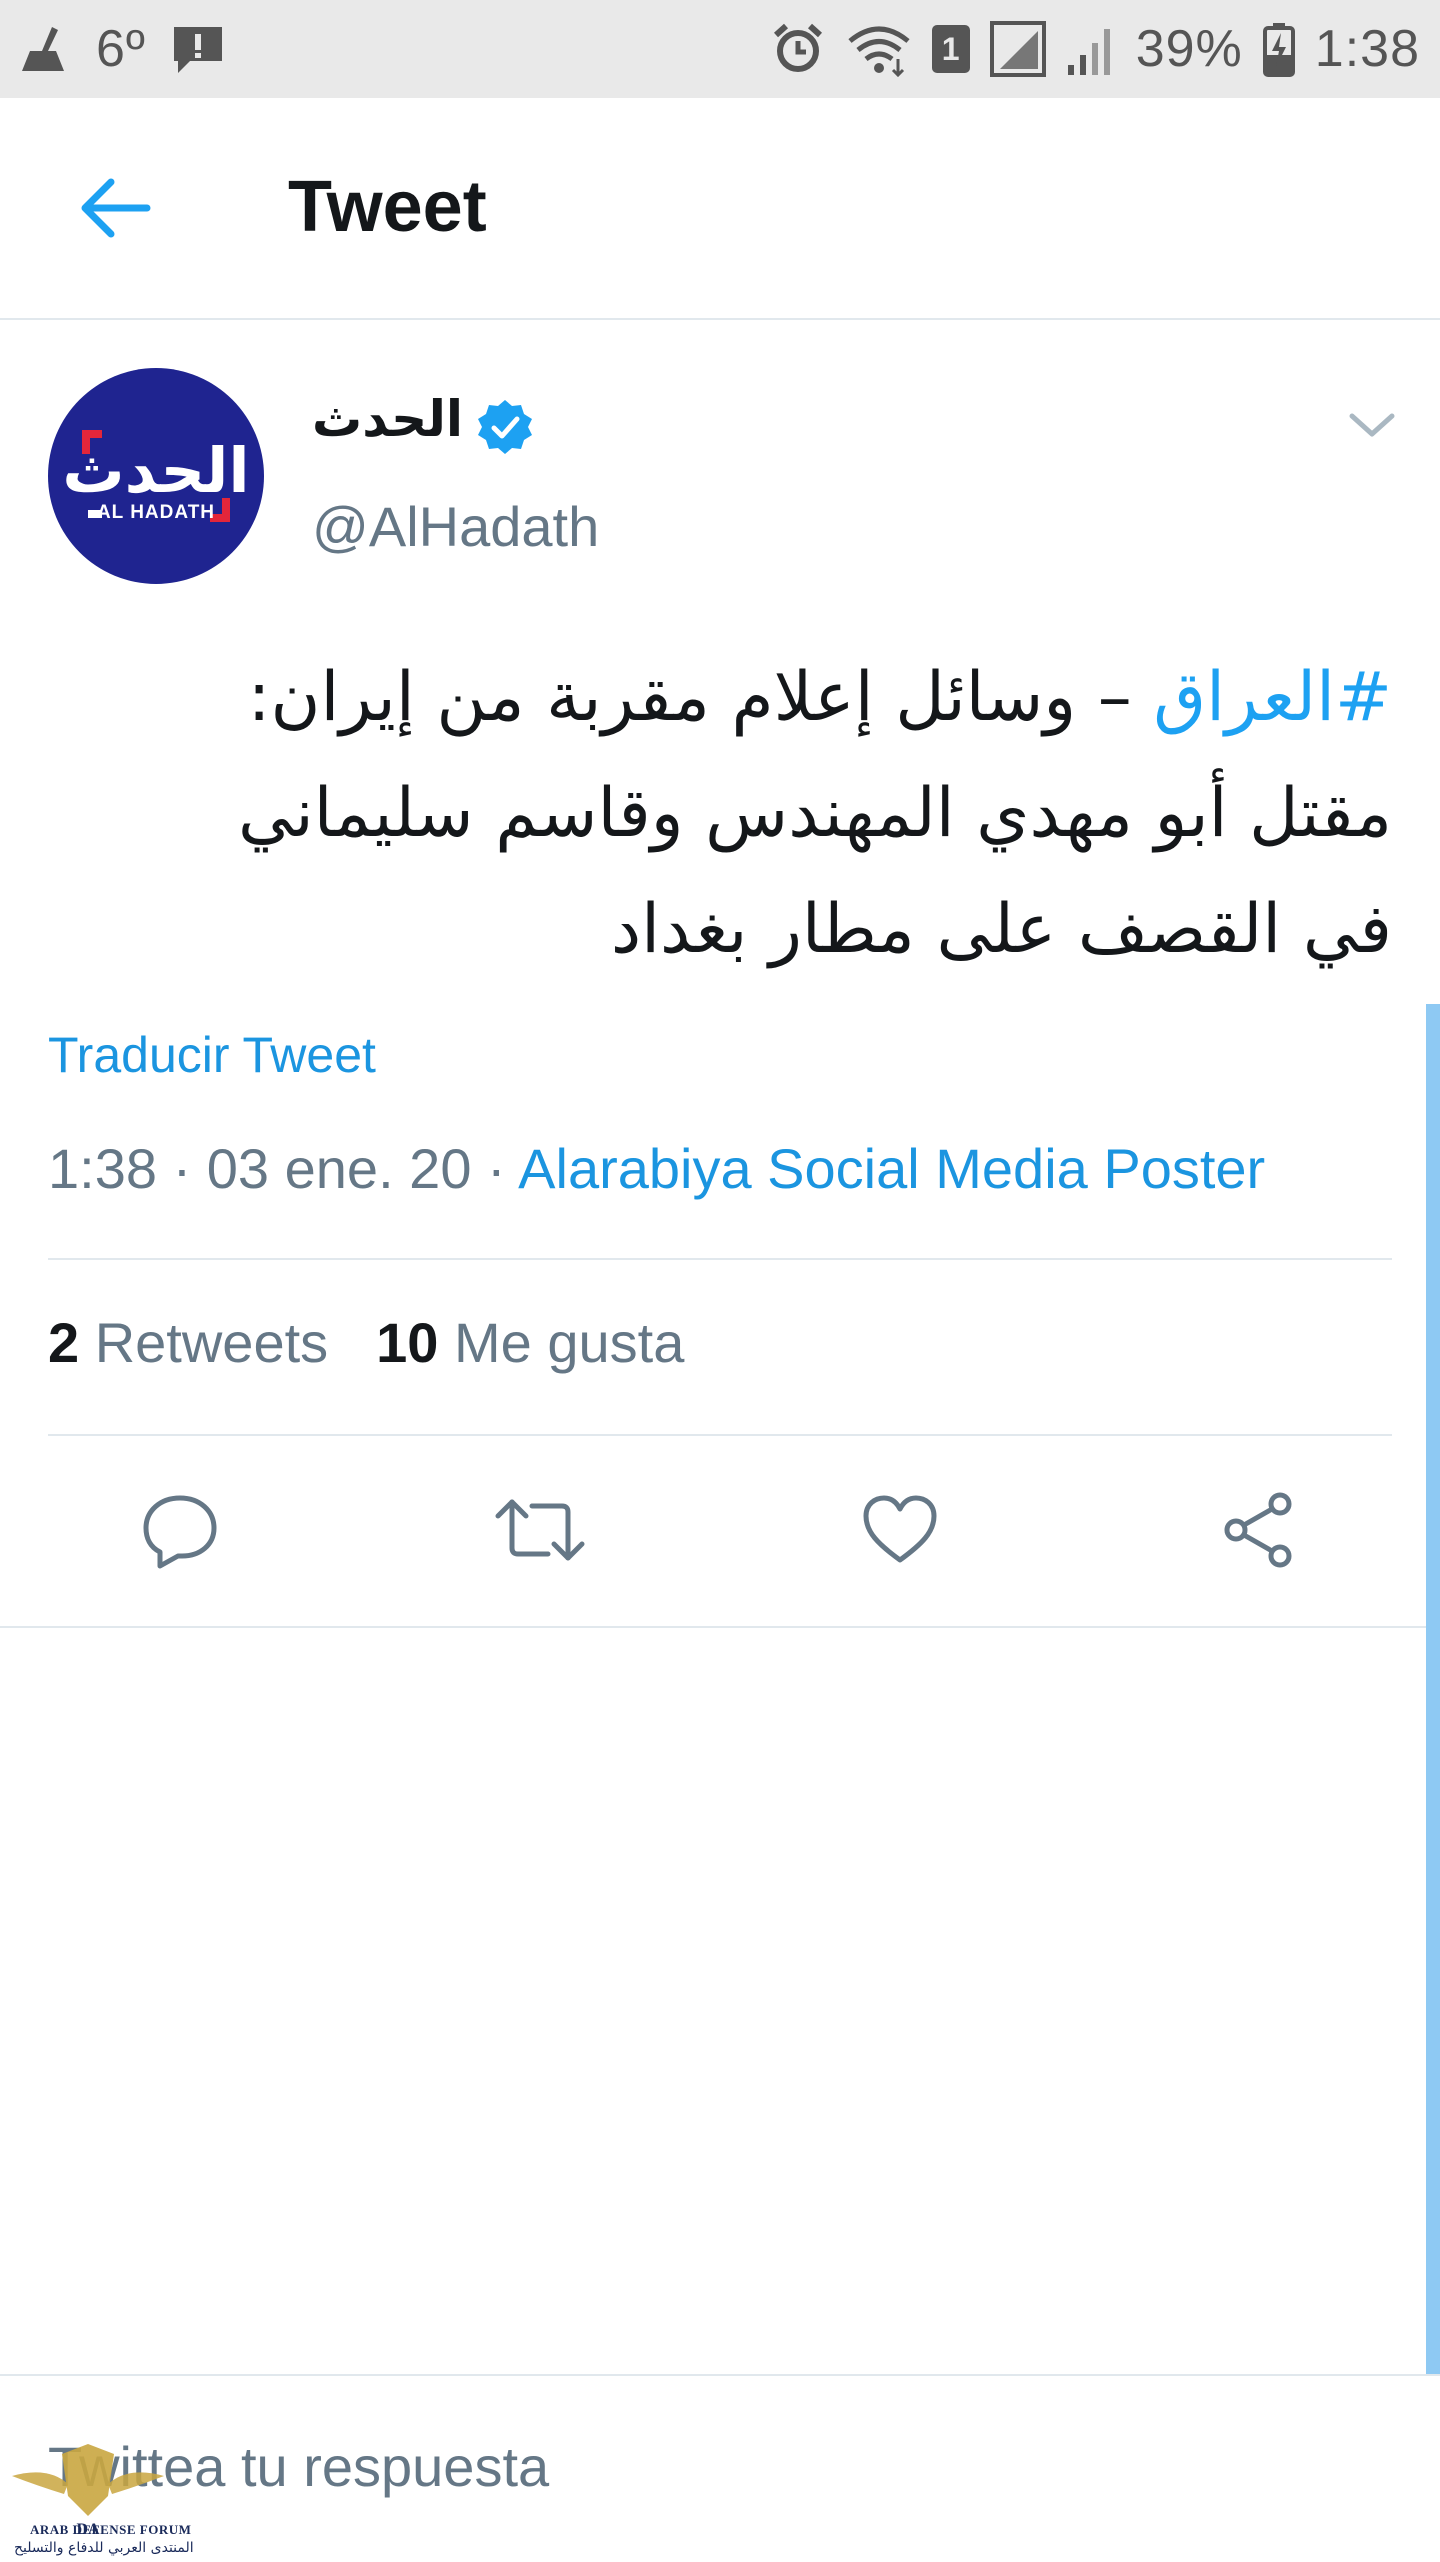 This screenshot has width=1440, height=2562. I want to click on avatar: الحدث AL HADATH, so click(156, 476).